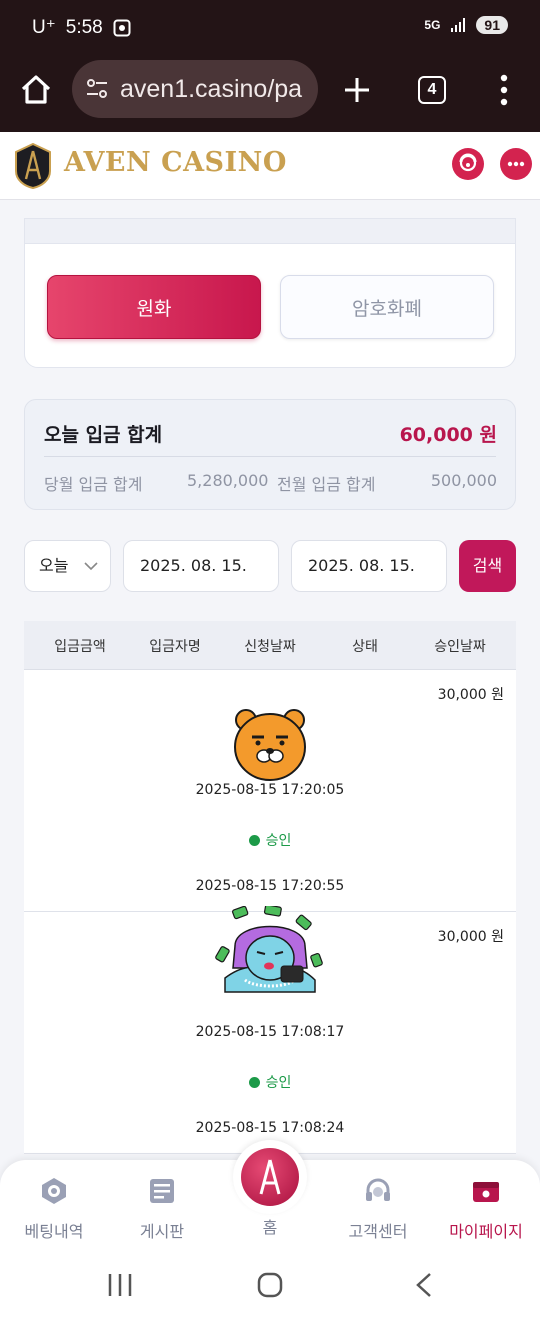 The width and height of the screenshot is (540, 1320). Describe the element at coordinates (378, 1231) in the screenshot. I see `nav-label-support: 고객센터` at that location.